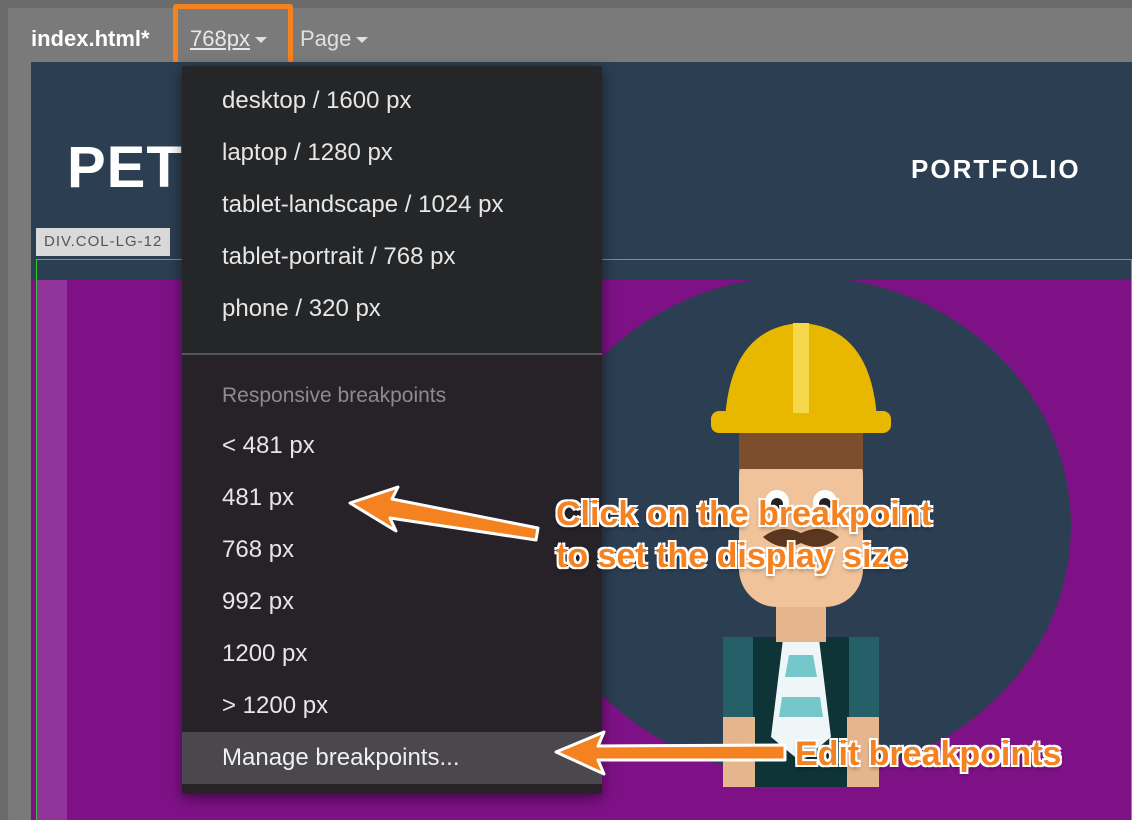 This screenshot has height=820, width=1132. I want to click on menu-item-laptop: laptop / 1280 px, so click(307, 153).